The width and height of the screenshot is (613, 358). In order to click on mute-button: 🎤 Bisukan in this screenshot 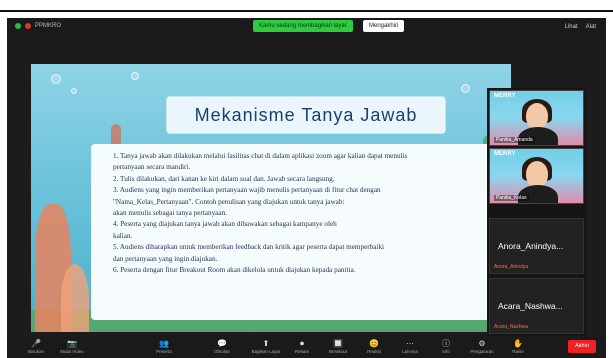, I will do `click(36, 348)`.